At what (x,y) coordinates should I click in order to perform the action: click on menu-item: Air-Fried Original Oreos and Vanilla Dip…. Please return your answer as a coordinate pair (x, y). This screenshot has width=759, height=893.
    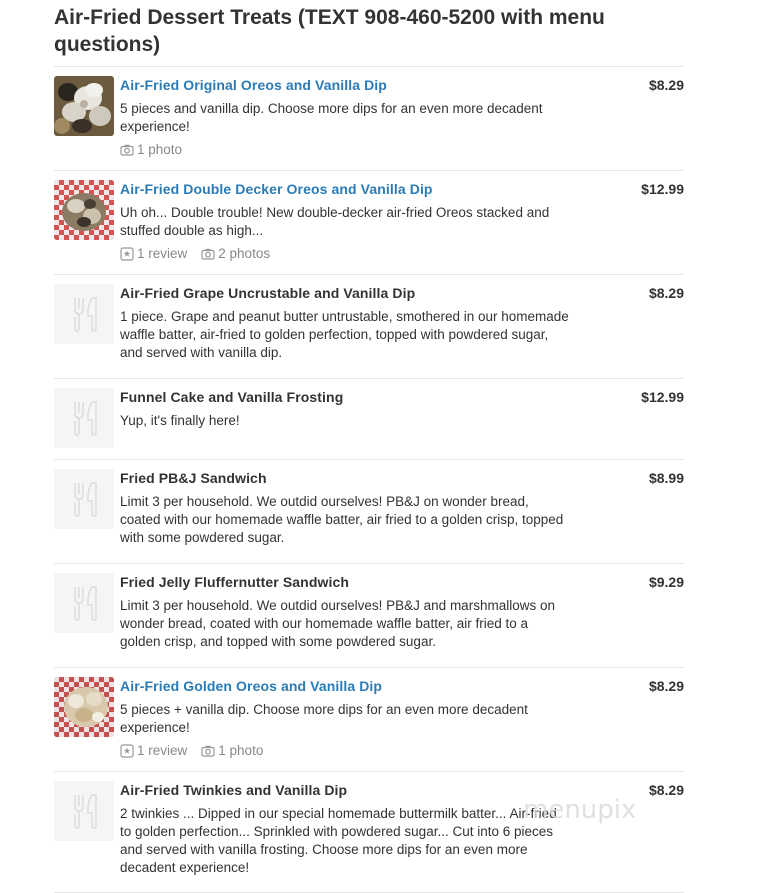
    Looking at the image, I should click on (369, 119).